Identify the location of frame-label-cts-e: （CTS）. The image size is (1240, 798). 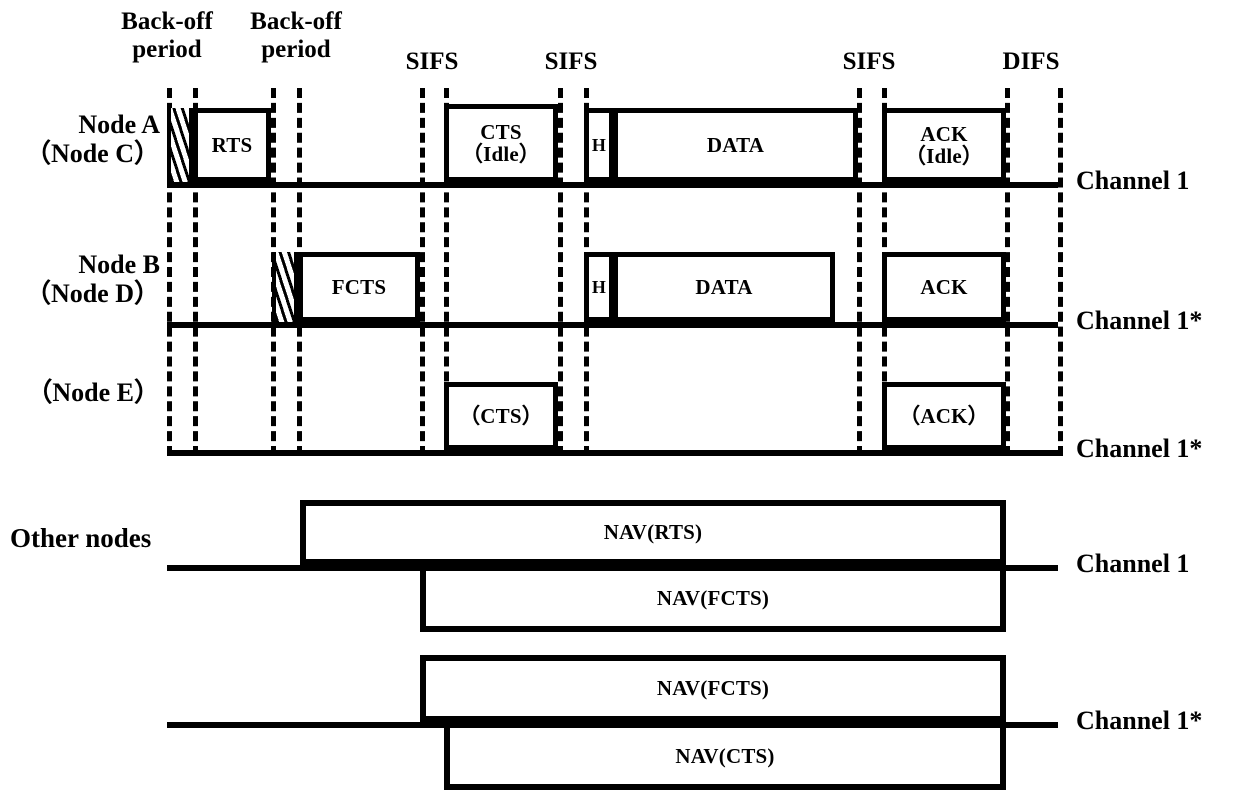
(501, 415).